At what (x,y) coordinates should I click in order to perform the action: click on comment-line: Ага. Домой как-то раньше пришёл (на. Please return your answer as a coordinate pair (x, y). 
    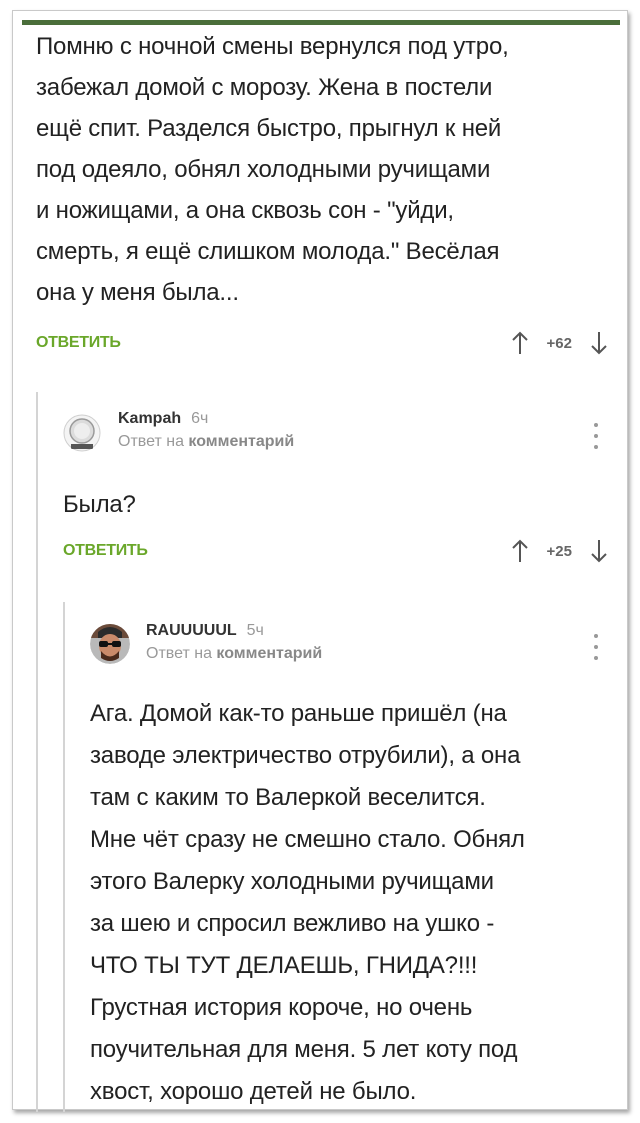
    Looking at the image, I should click on (298, 713).